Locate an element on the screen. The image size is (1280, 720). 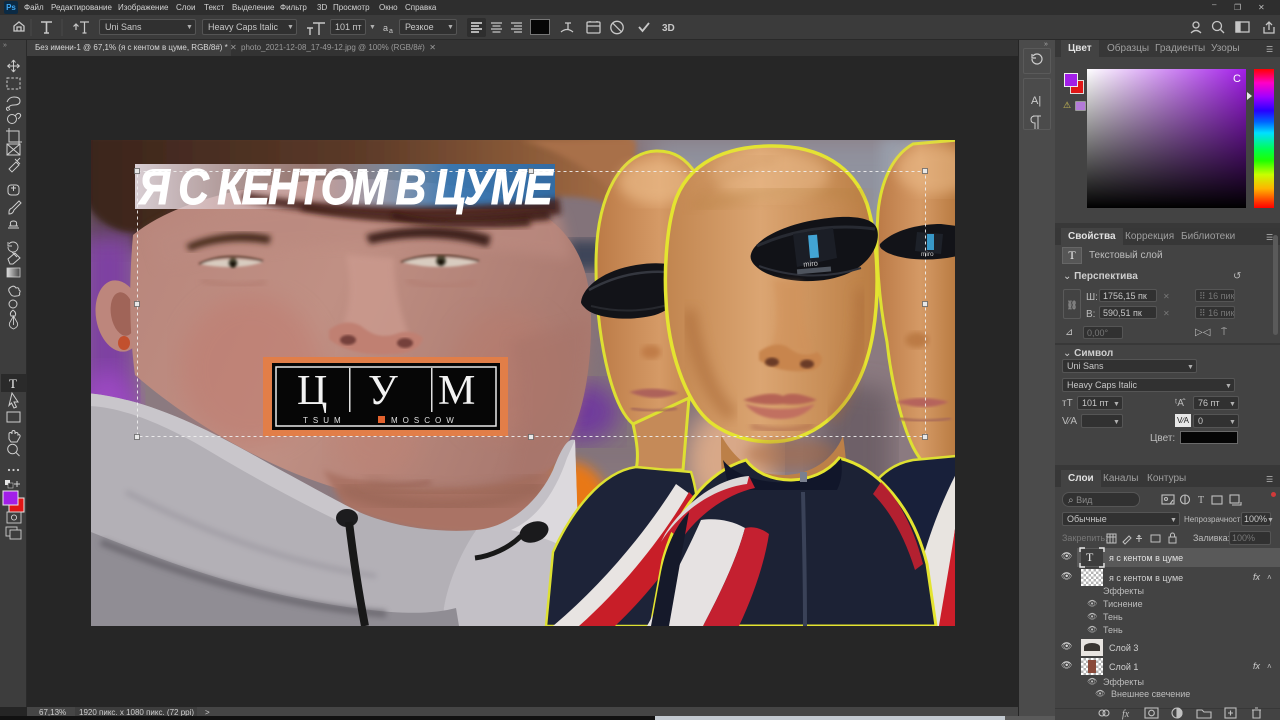
svg-text: Я С КЕНТОМ В ЦУМЕ is located at coordinates (345, 187).